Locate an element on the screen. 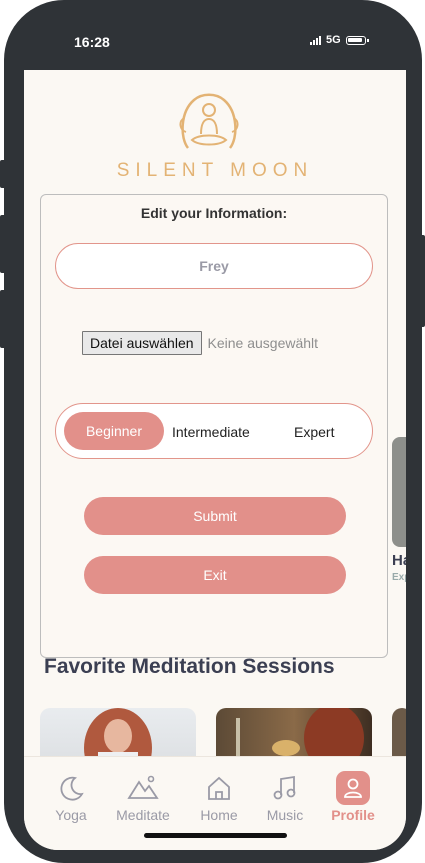 This screenshot has height=863, width=425. nav-yoga: Yoga is located at coordinates (71, 790).